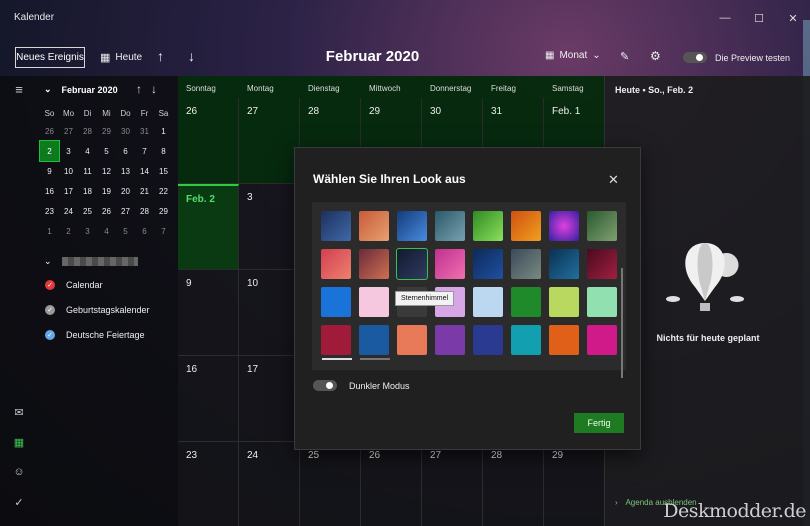 Image resolution: width=810 pixels, height=526 pixels. What do you see at coordinates (793, 18) in the screenshot?
I see `close-window-button: ✕` at bounding box center [793, 18].